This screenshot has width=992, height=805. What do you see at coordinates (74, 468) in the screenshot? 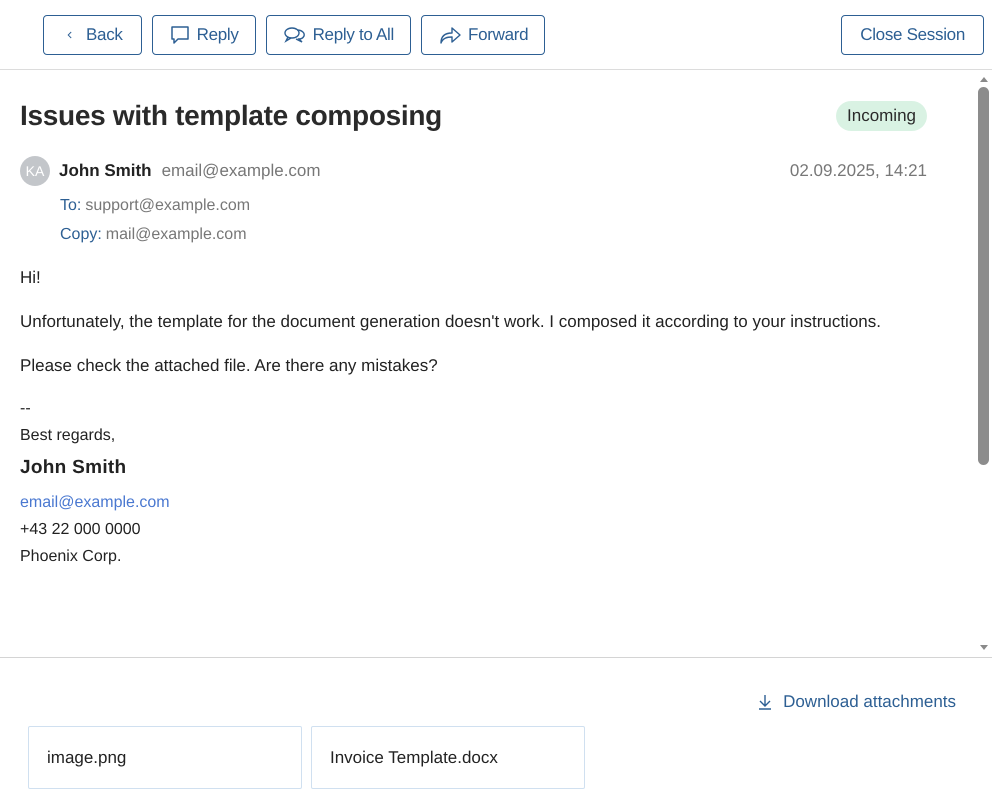
I see `signature-name: John Smith` at bounding box center [74, 468].